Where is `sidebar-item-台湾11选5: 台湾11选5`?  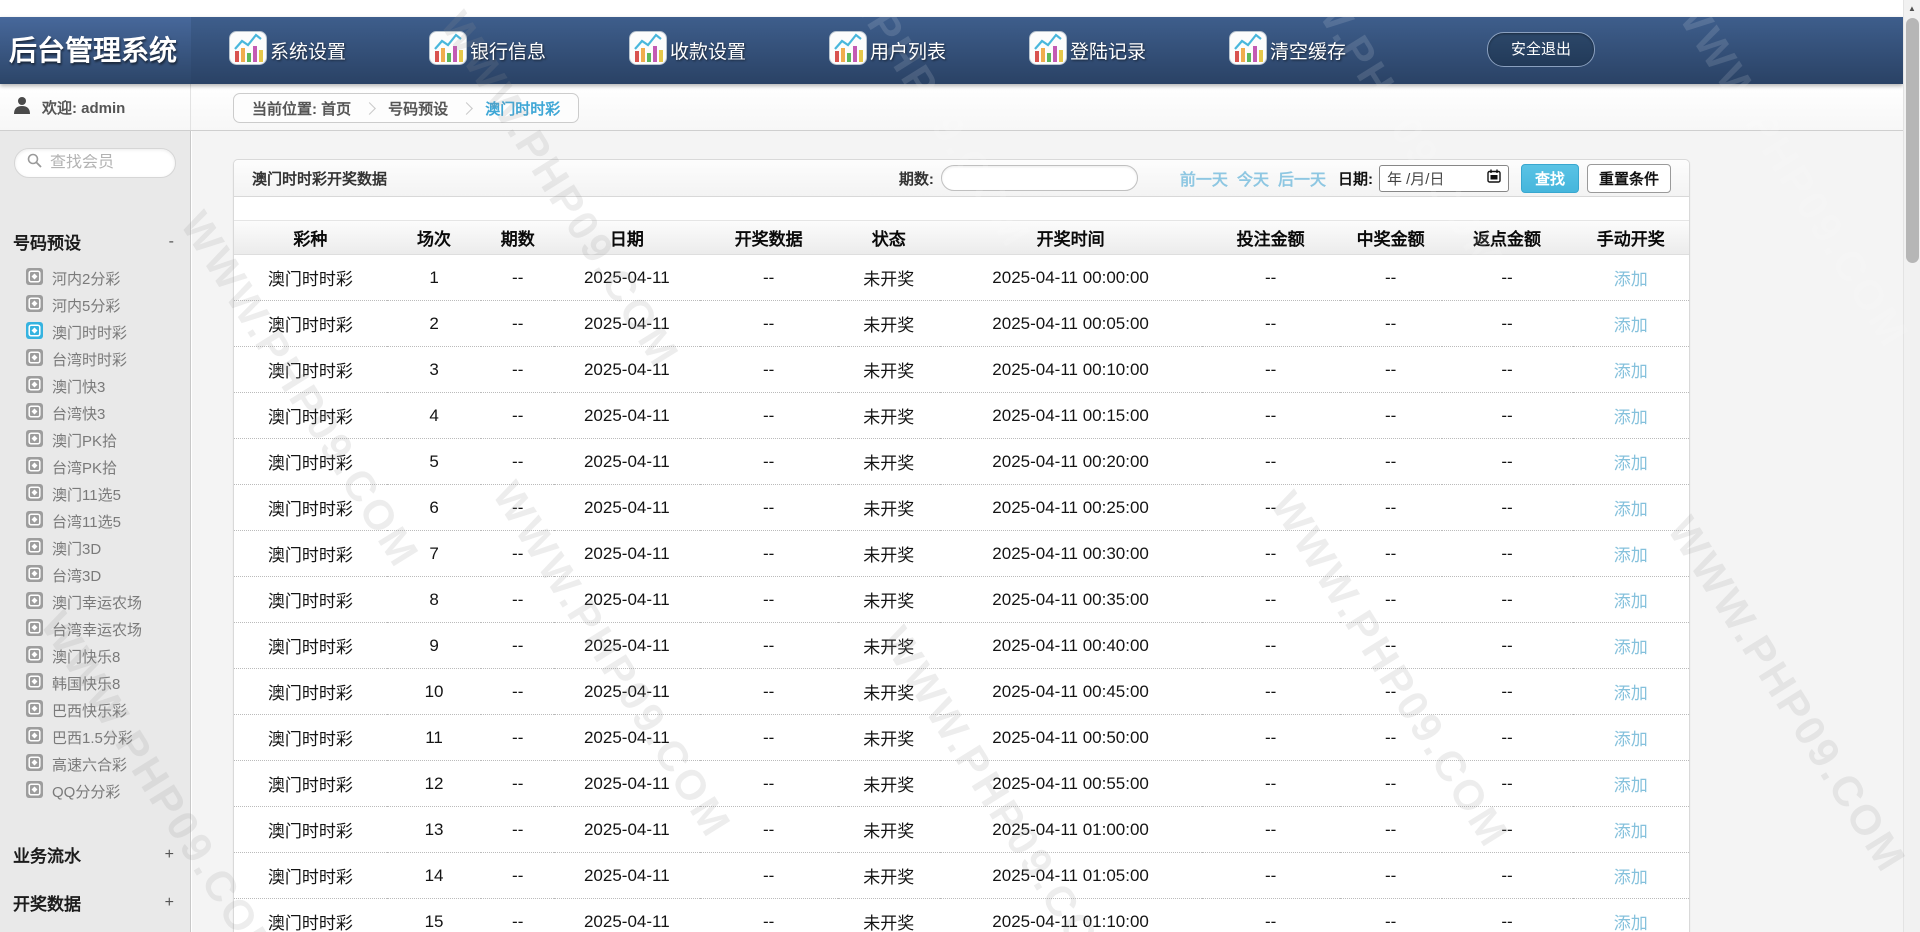 sidebar-item-台湾11选5: 台湾11选5 is located at coordinates (95, 521).